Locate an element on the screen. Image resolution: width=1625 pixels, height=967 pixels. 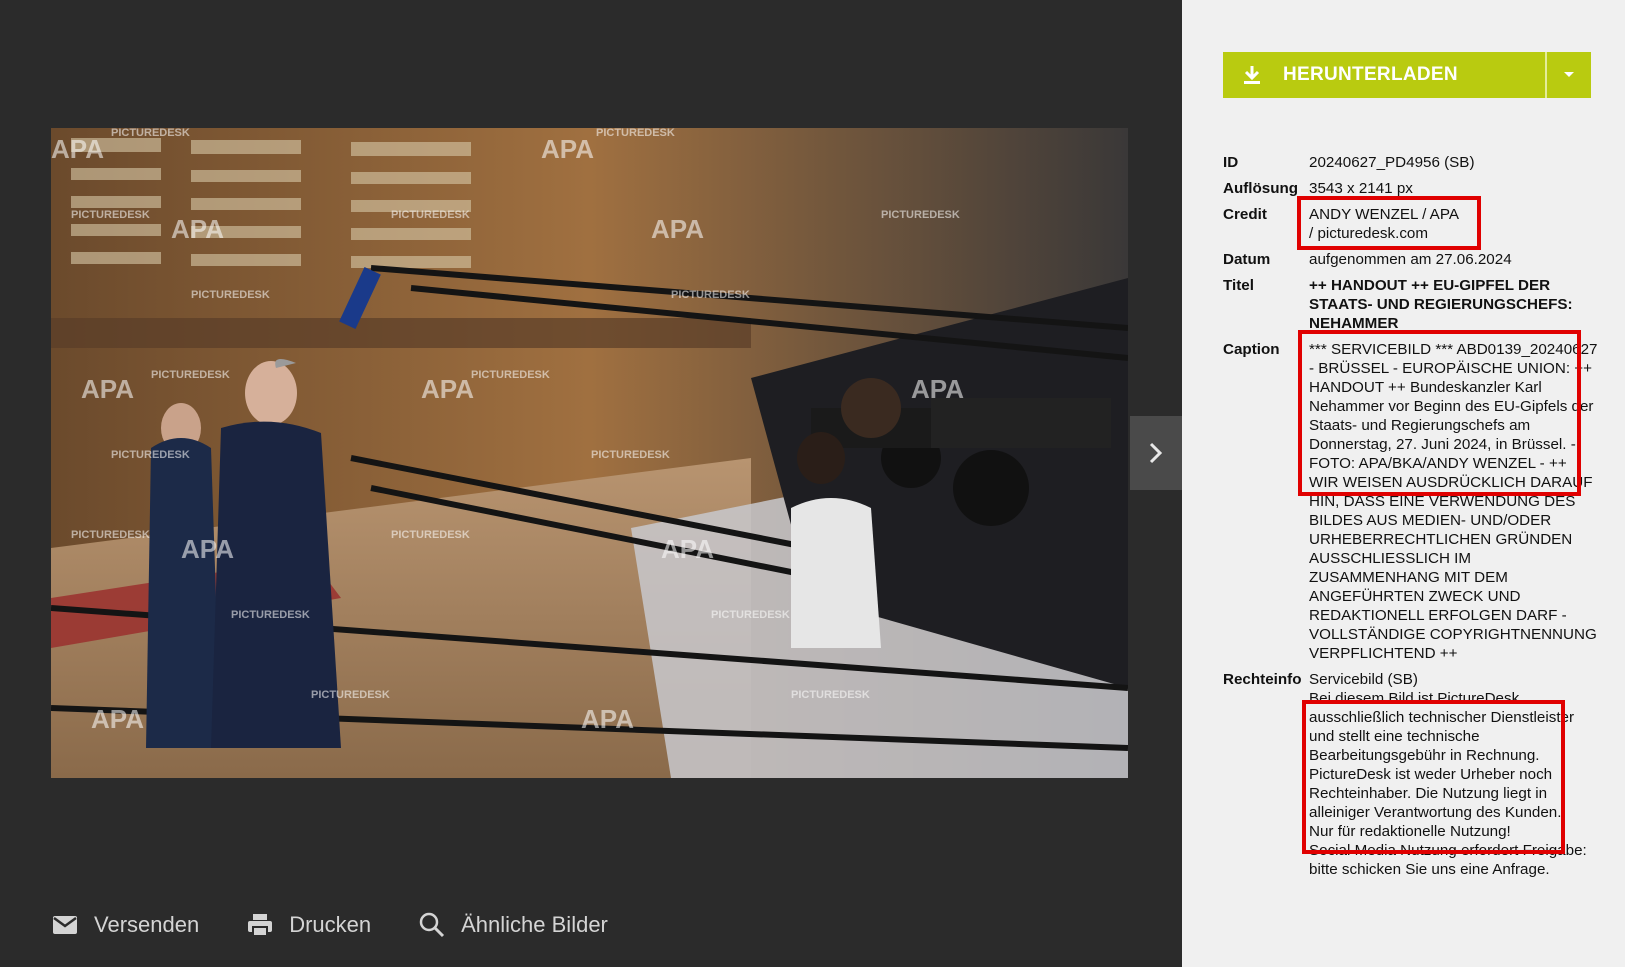
meta-value-credit: ANDY WENZEL / APA / picturedesk.com is located at coordinates (1384, 224).